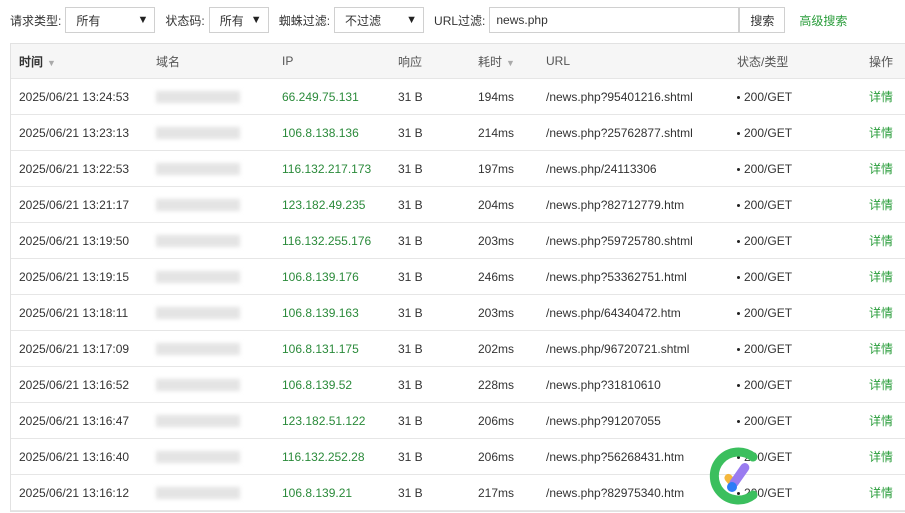  Describe the element at coordinates (168, 61) in the screenshot. I see `col-domain: 域名` at that location.